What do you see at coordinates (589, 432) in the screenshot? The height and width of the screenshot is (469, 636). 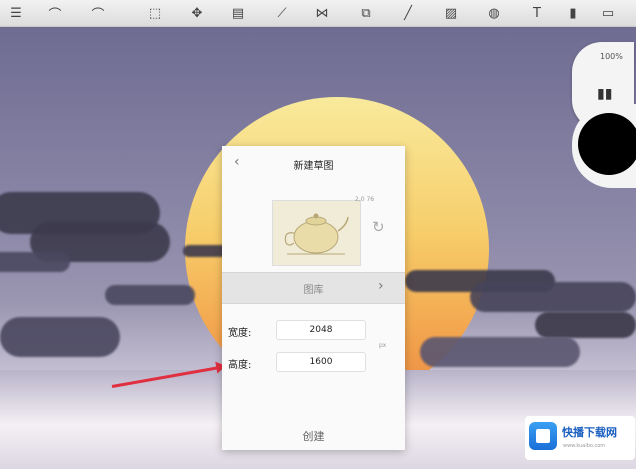 I see `watermark-name: 快播下载网` at bounding box center [589, 432].